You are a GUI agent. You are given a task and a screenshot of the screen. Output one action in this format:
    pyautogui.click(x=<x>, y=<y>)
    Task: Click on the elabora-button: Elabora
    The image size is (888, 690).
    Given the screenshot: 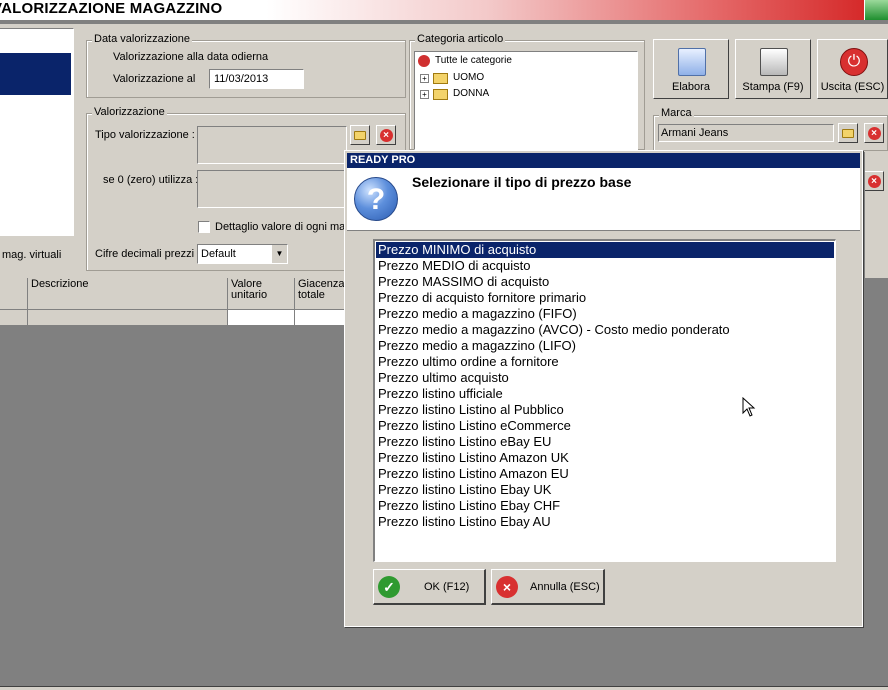 What is the action you would take?
    pyautogui.click(x=691, y=69)
    